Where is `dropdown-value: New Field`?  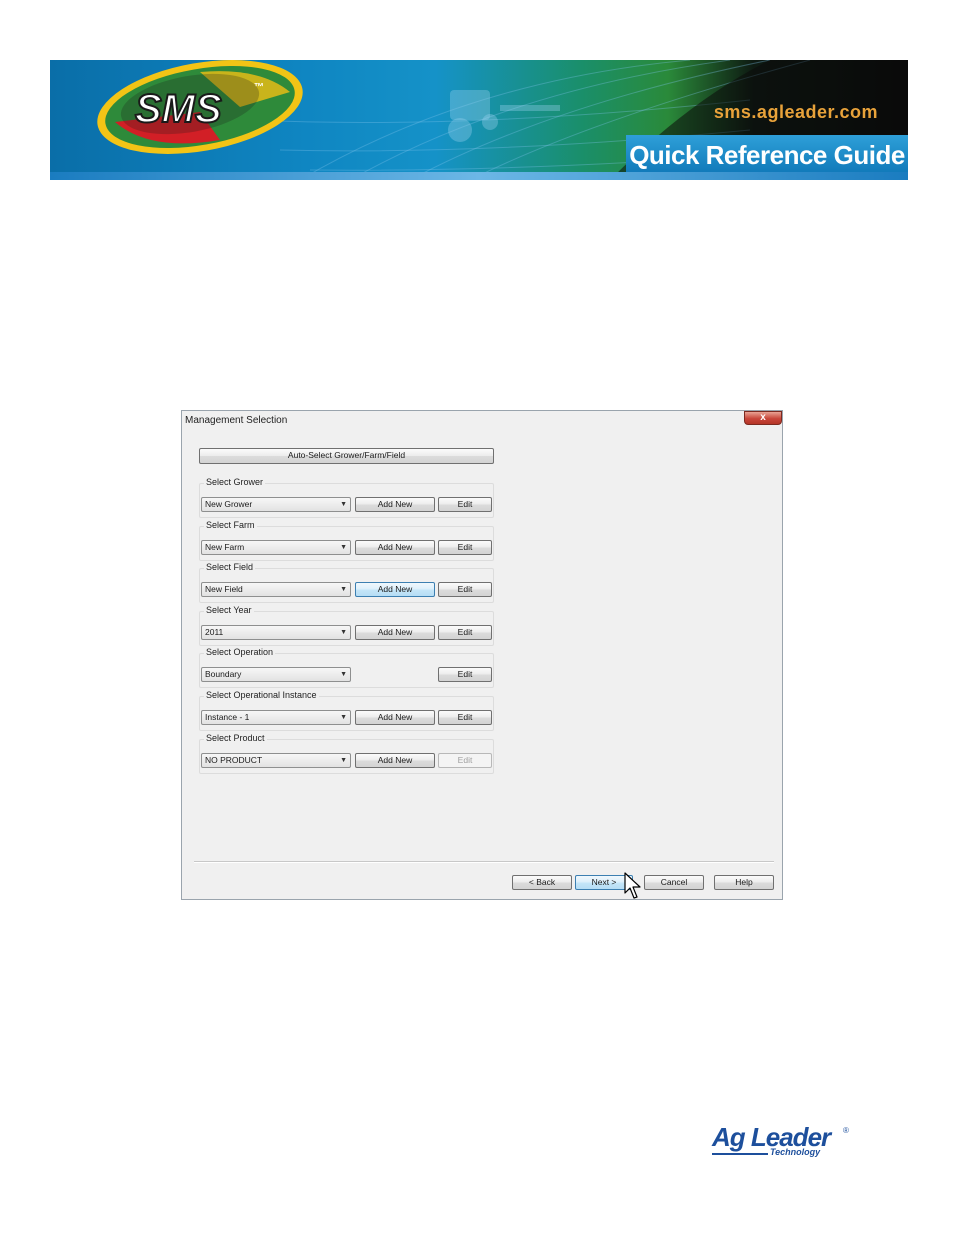
dropdown-value: New Field is located at coordinates (224, 589).